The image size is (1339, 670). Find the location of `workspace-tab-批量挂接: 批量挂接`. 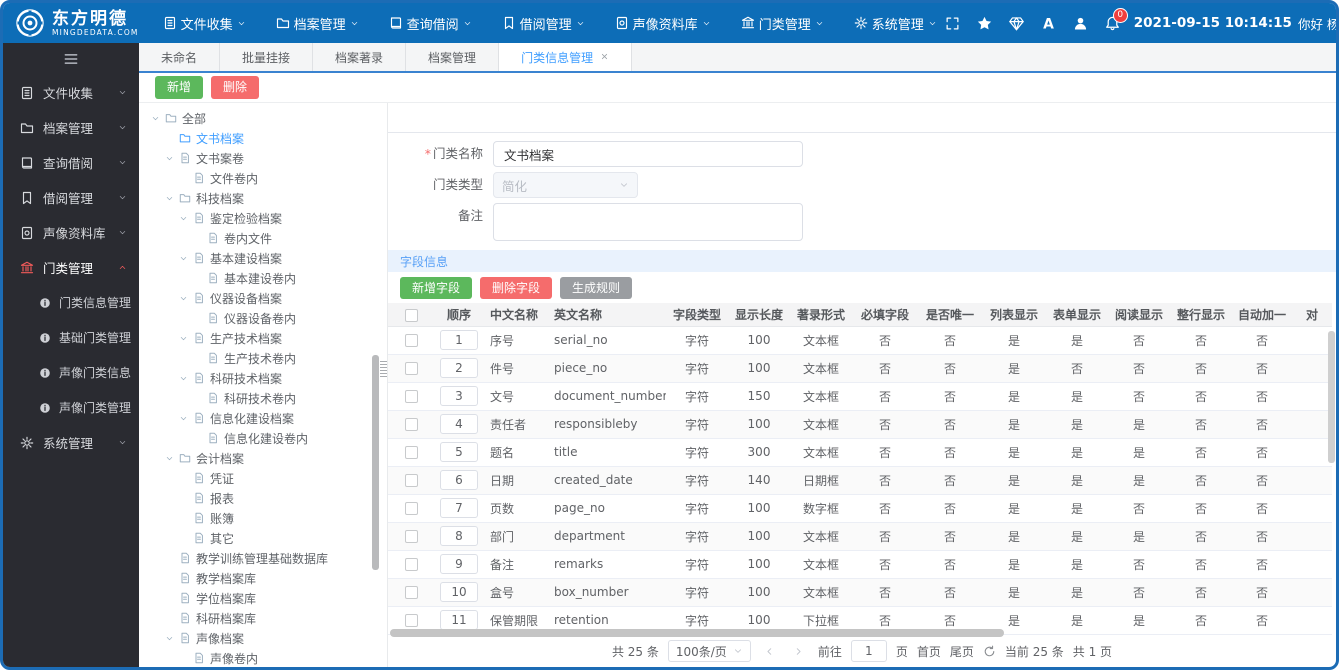

workspace-tab-批量挂接: 批量挂接 is located at coordinates (267, 57).